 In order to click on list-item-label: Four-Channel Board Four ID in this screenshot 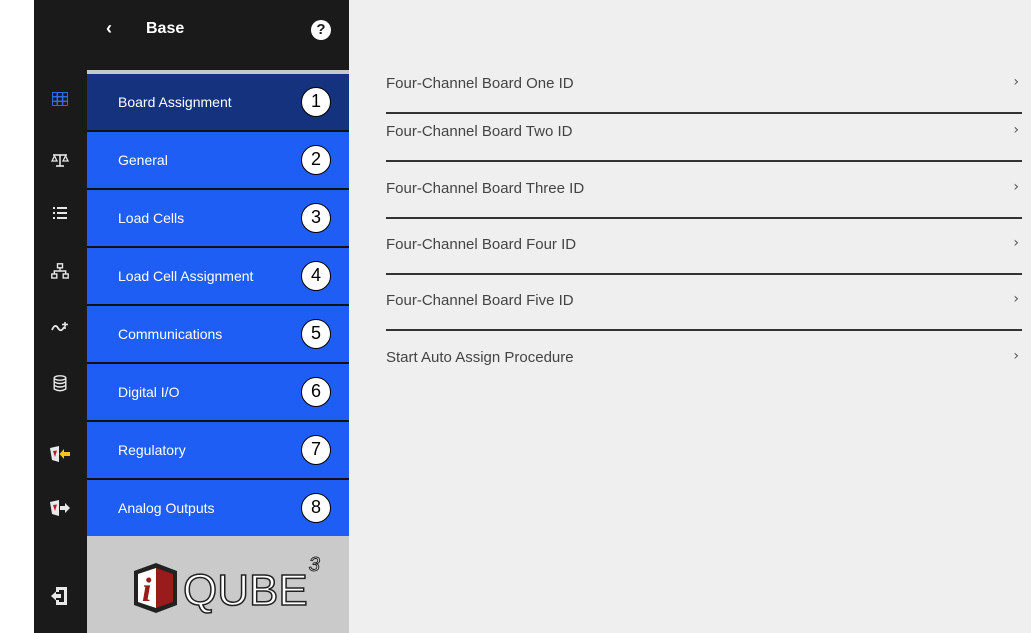, I will do `click(481, 244)`.